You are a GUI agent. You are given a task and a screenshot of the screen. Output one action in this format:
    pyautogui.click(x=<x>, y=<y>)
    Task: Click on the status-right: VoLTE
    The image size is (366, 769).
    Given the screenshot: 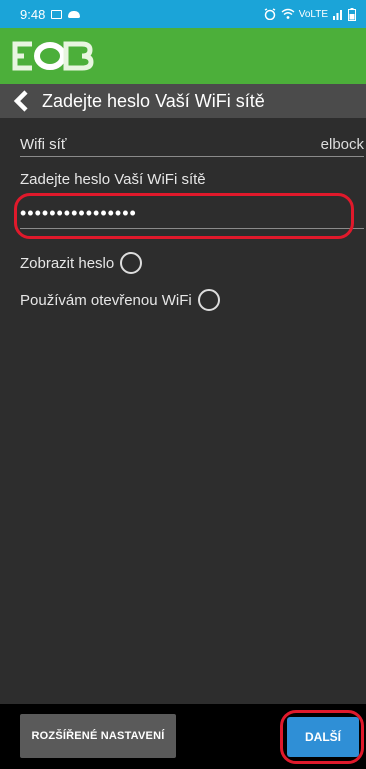 What is the action you would take?
    pyautogui.click(x=309, y=14)
    